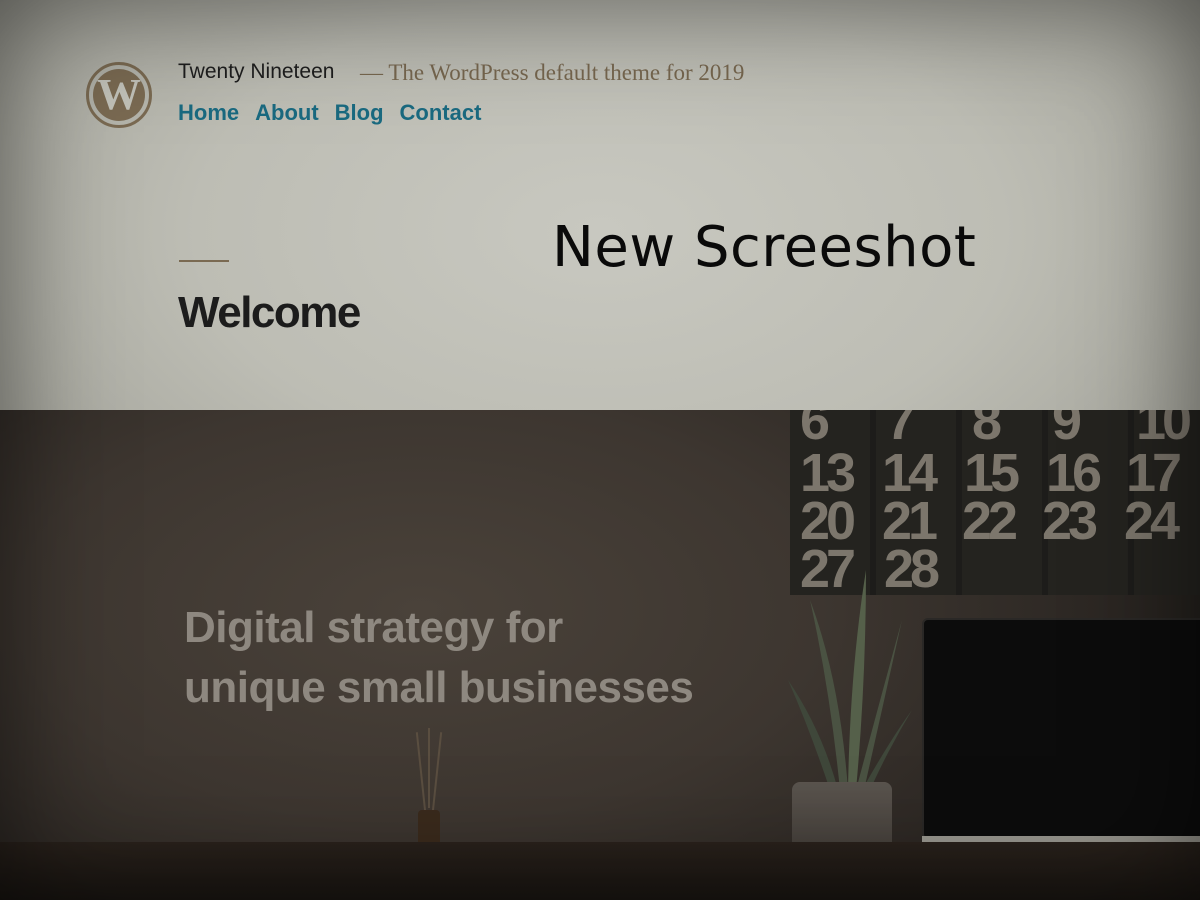 Image resolution: width=1200 pixels, height=900 pixels. Describe the element at coordinates (1061, 729) in the screenshot. I see `monitor-screen` at that location.